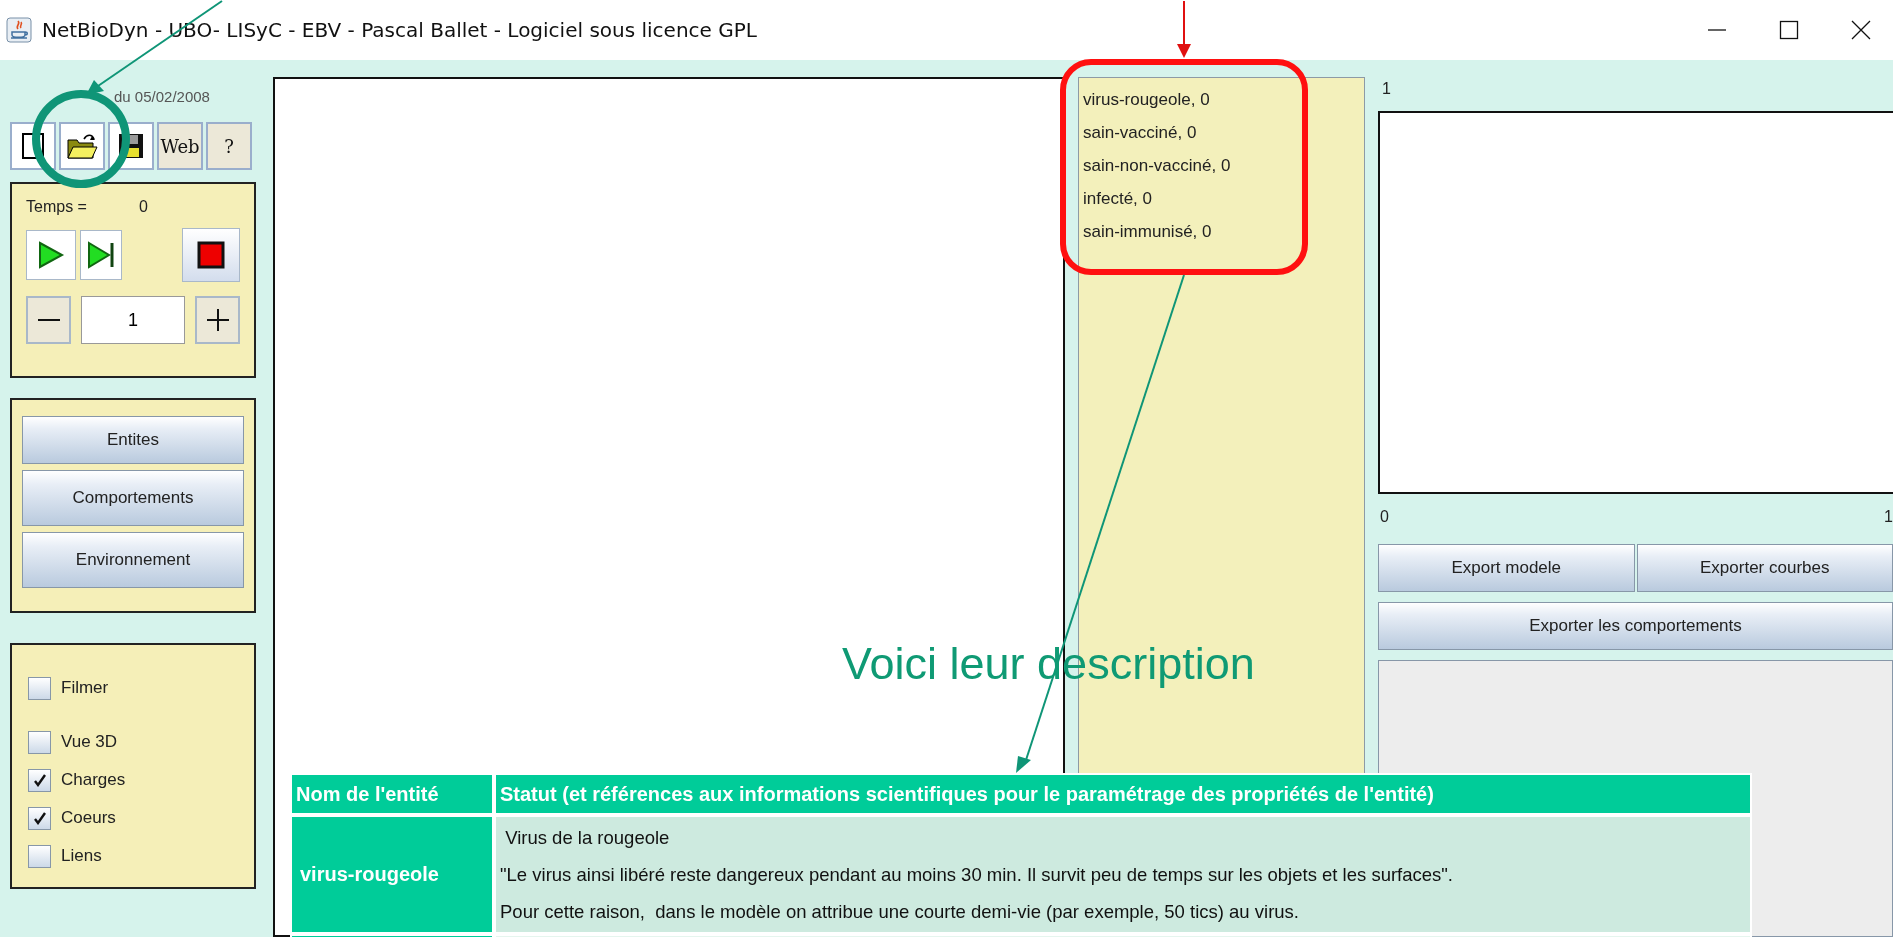 The image size is (1893, 937). What do you see at coordinates (85, 688) in the screenshot?
I see `checkbox-label: Filmer` at bounding box center [85, 688].